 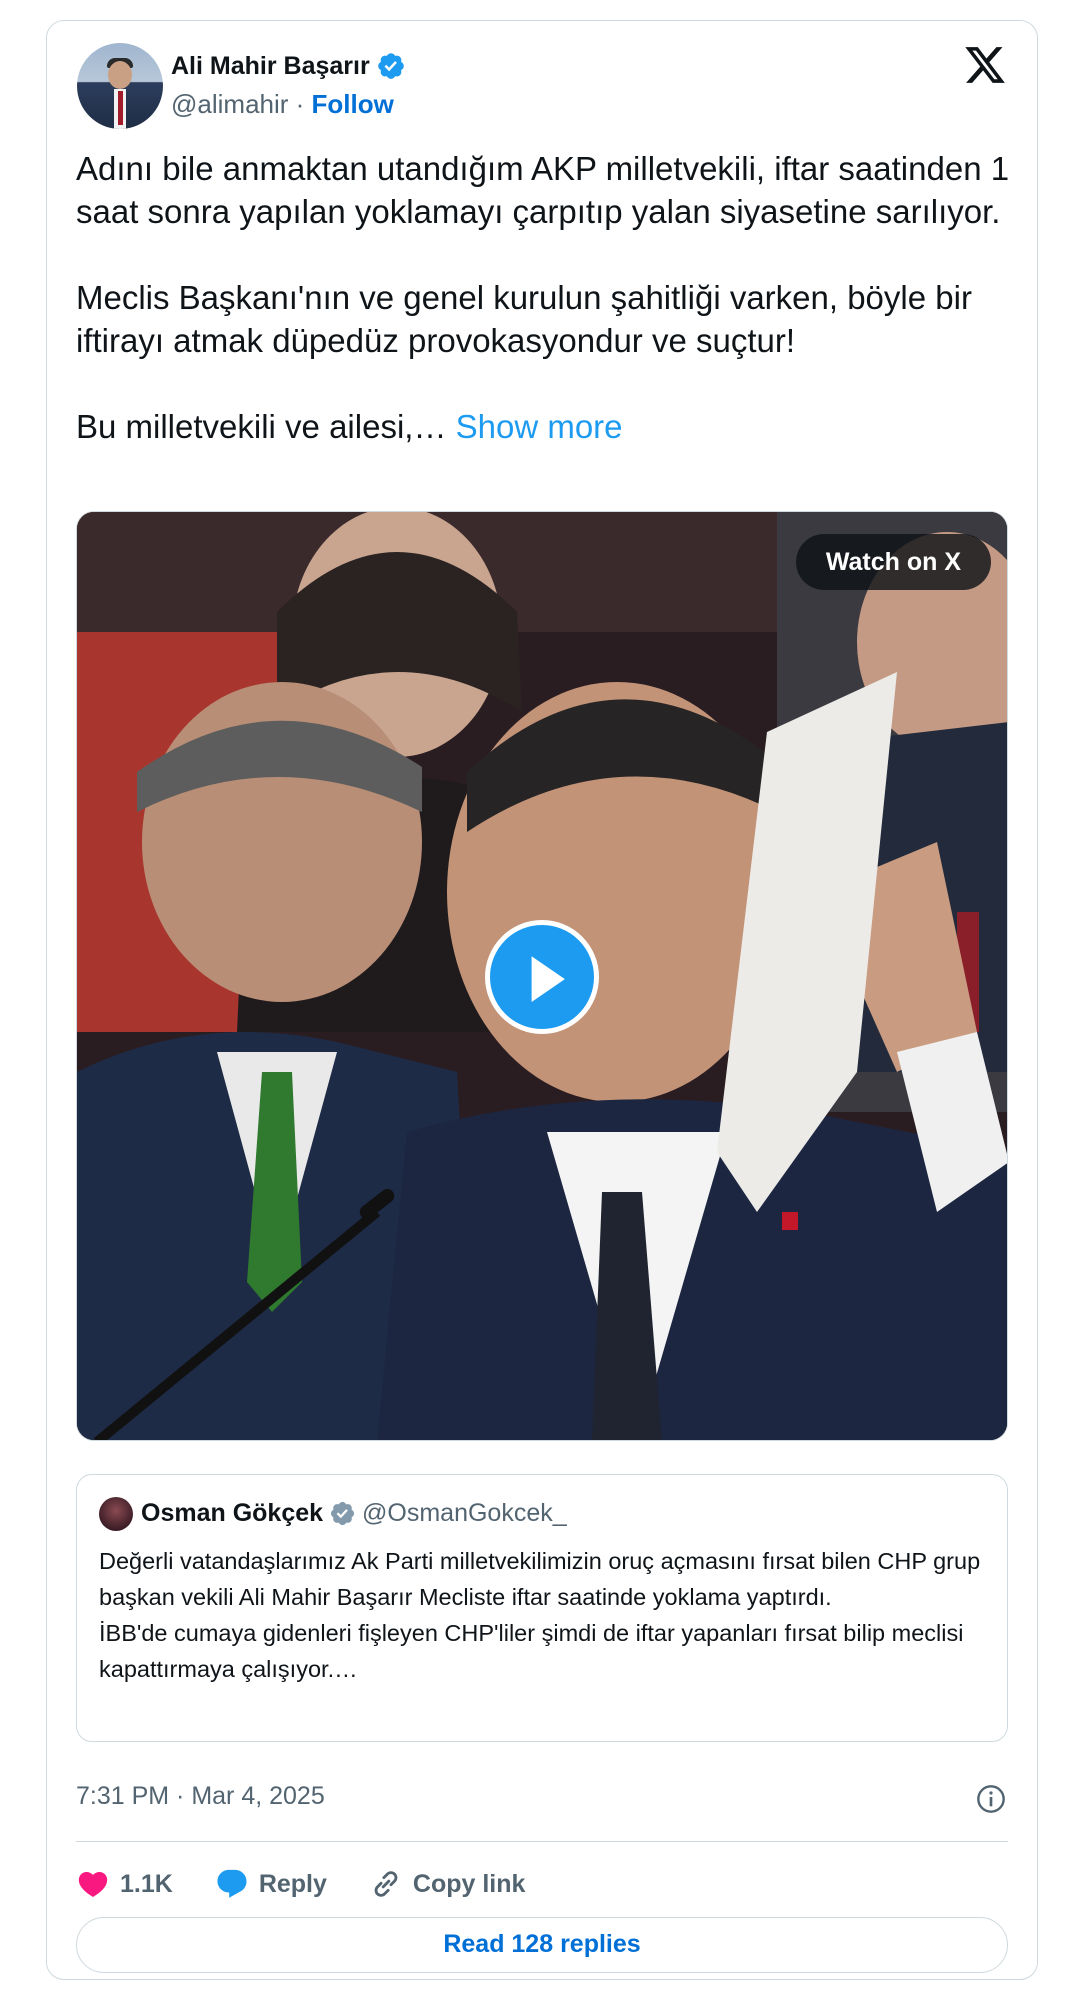 I want to click on author-handle: @alimahir, so click(x=229, y=104).